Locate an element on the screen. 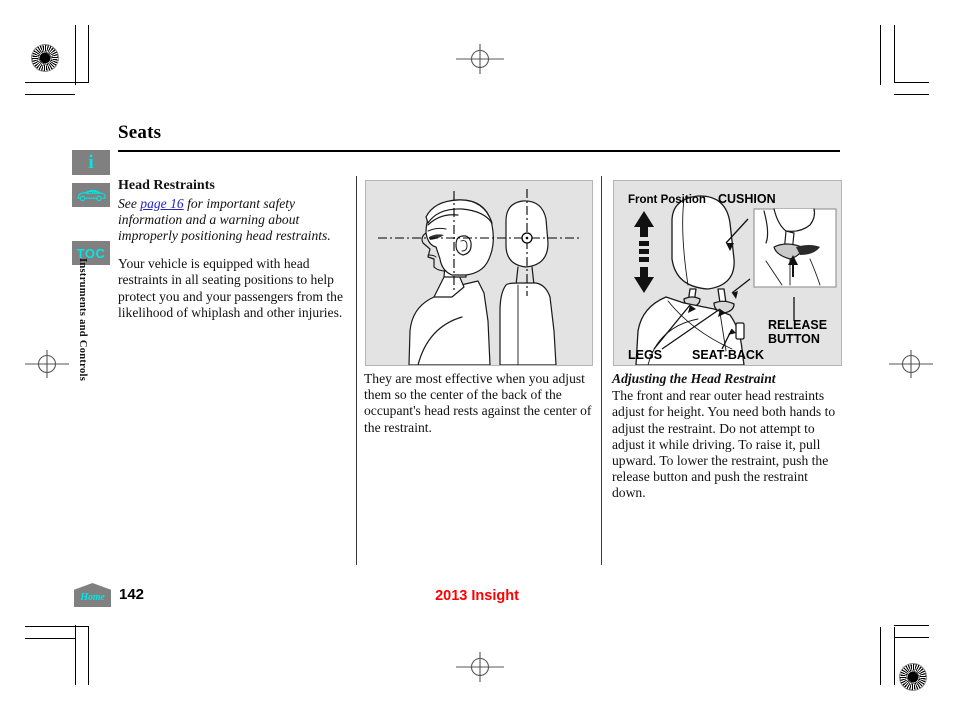 The image size is (954, 710). crop-mark-top-right-h is located at coordinates (911, 82).